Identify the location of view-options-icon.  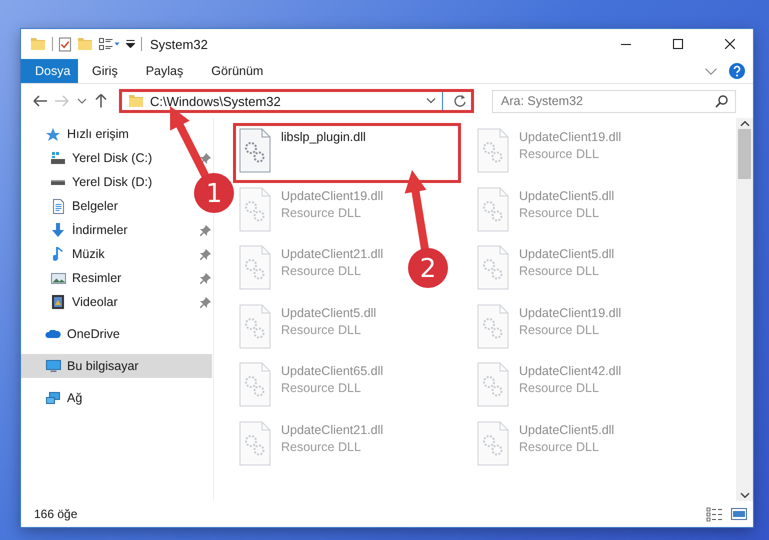
(109, 44).